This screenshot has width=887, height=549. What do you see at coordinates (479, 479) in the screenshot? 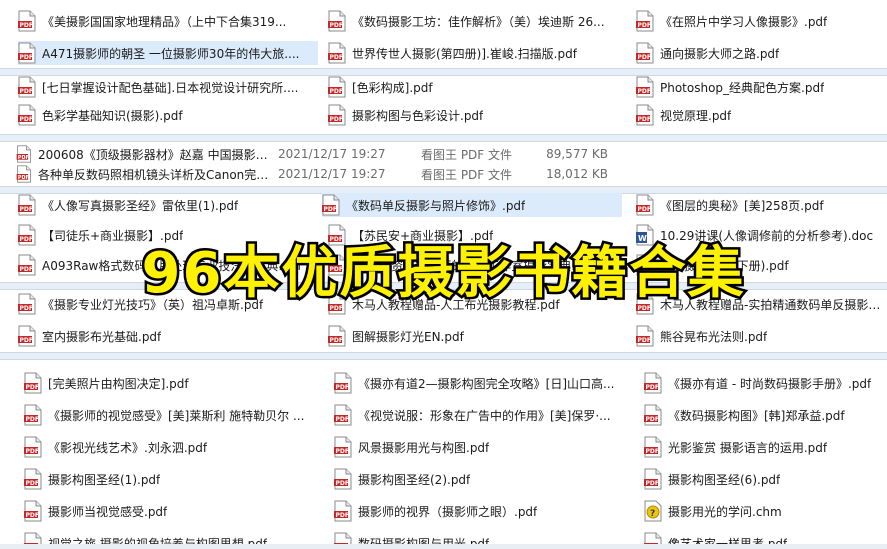
I see `file-item: PDF 摄影构图圣经(2).pdf` at bounding box center [479, 479].